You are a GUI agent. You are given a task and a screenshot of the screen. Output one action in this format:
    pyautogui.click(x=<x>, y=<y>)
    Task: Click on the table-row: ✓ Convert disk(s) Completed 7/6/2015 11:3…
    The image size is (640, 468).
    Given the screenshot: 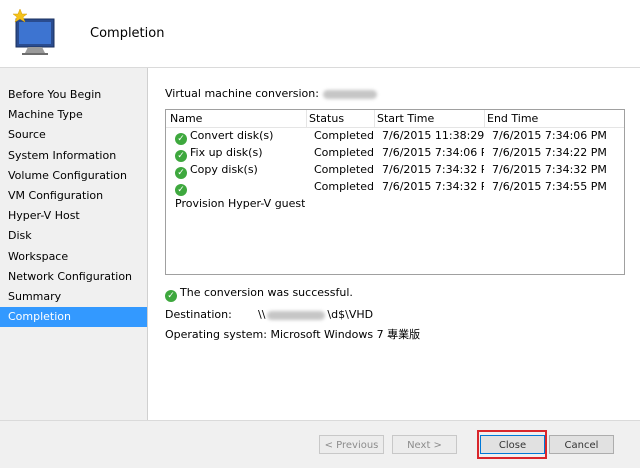 What is the action you would take?
    pyautogui.click(x=395, y=136)
    